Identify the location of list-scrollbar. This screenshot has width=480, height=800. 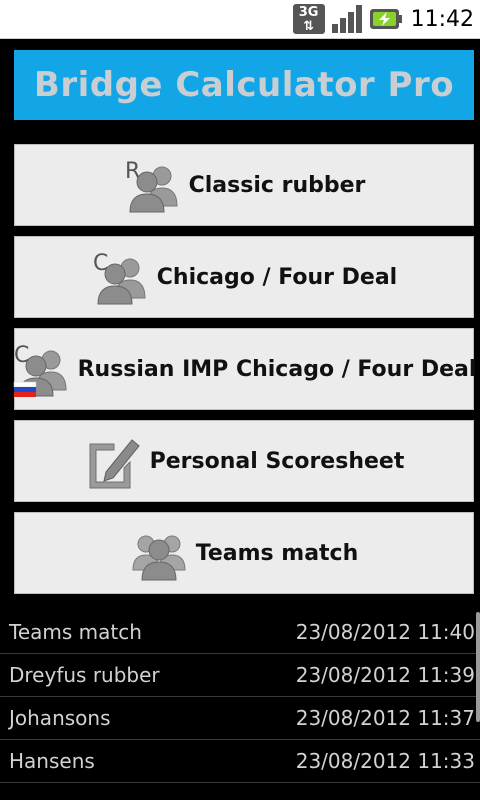
(478, 667).